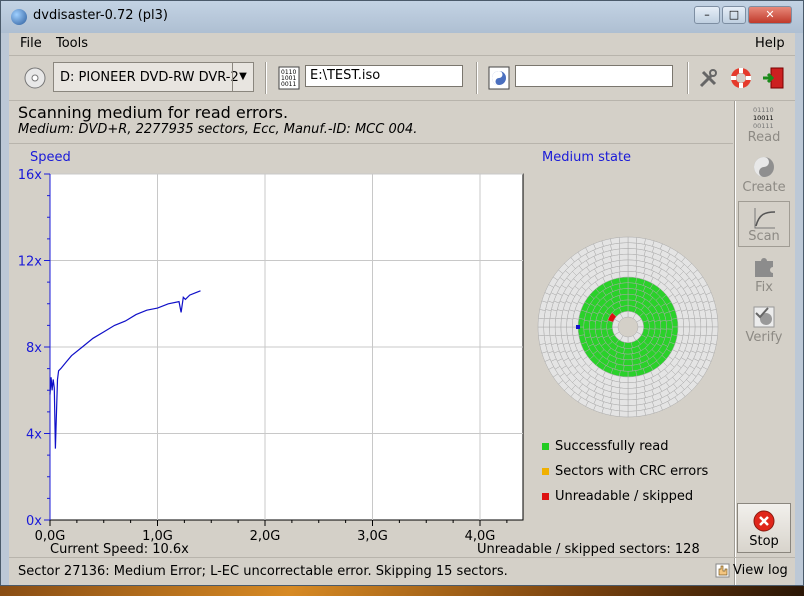 This screenshot has width=804, height=596. Describe the element at coordinates (545, 496) in the screenshot. I see `legend-swatch-unreadable` at that location.